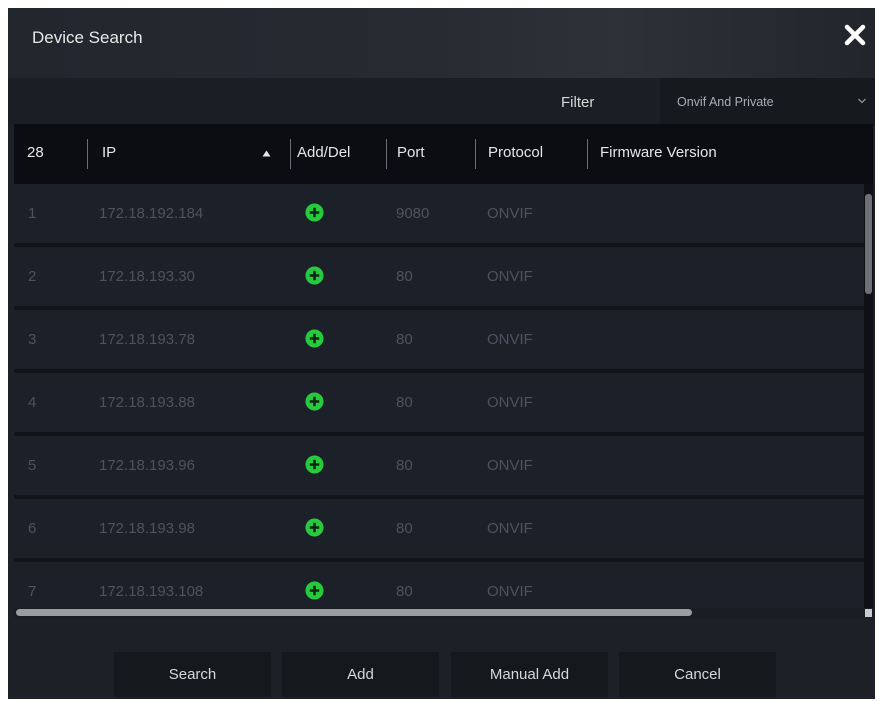 This screenshot has height=701, width=877. Describe the element at coordinates (441, 43) in the screenshot. I see `title-bar: Device Search` at that location.